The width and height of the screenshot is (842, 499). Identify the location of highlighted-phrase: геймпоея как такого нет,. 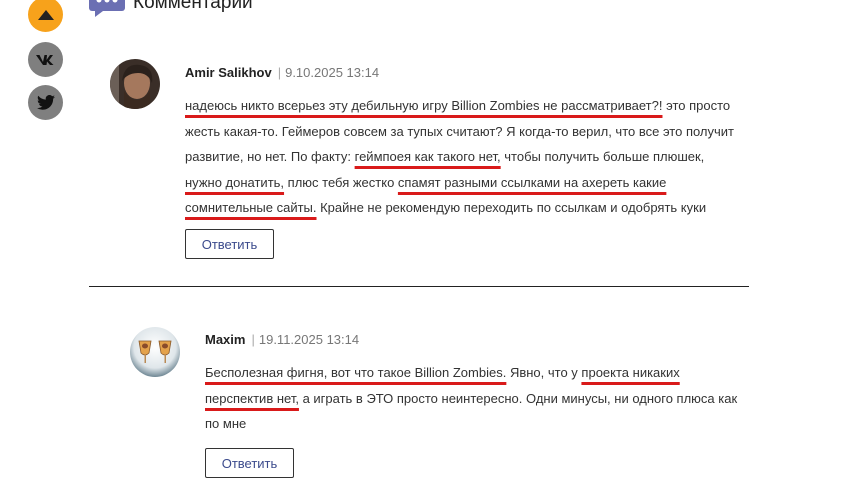
(427, 156).